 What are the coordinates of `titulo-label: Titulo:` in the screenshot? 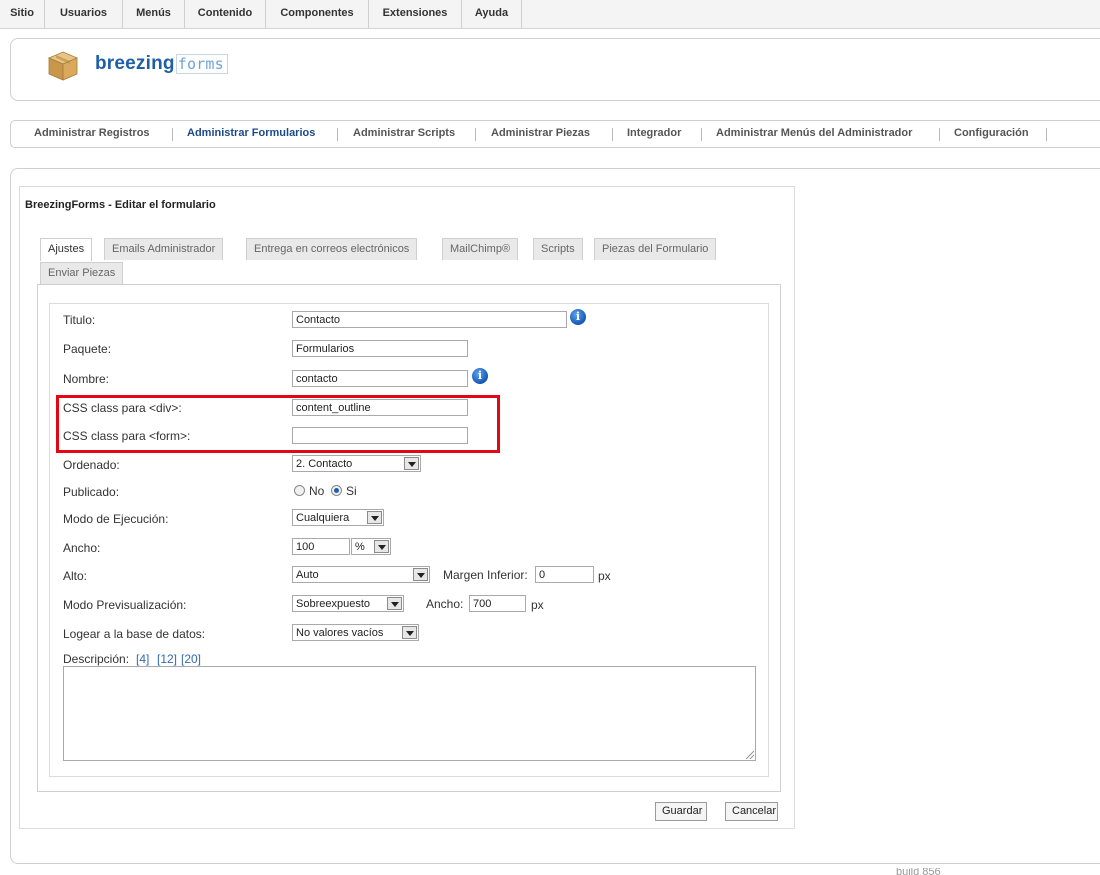 It's located at (79, 320).